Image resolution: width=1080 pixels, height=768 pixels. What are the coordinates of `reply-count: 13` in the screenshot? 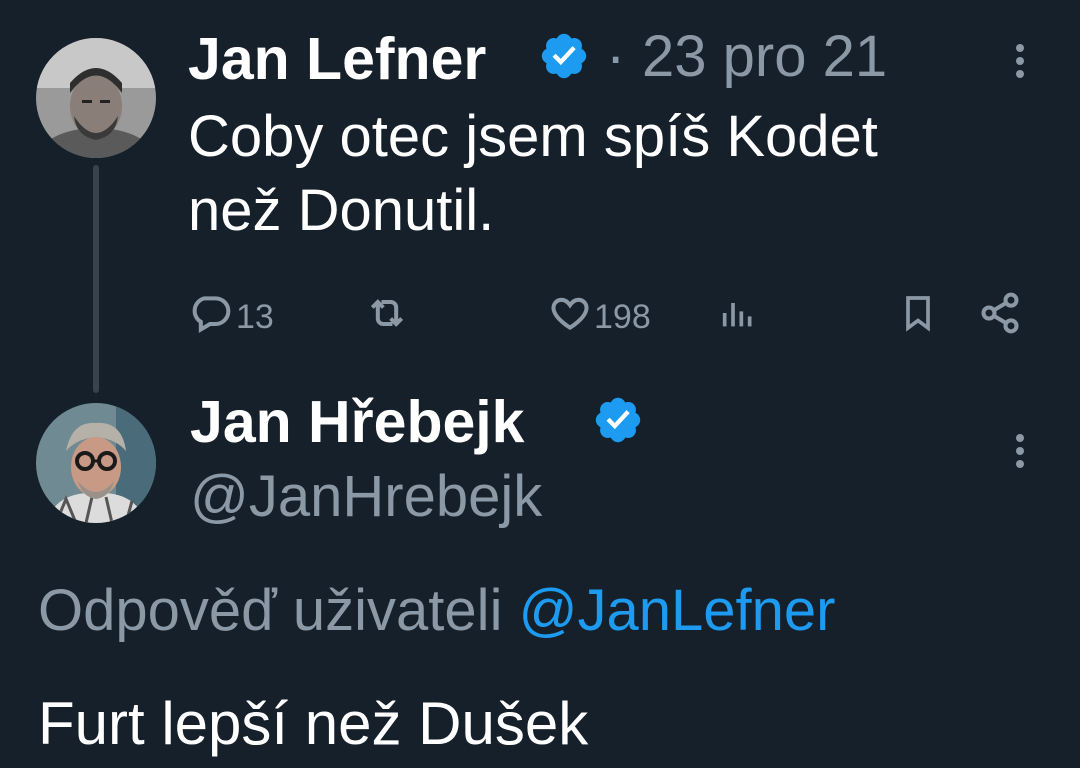 It's located at (255, 316).